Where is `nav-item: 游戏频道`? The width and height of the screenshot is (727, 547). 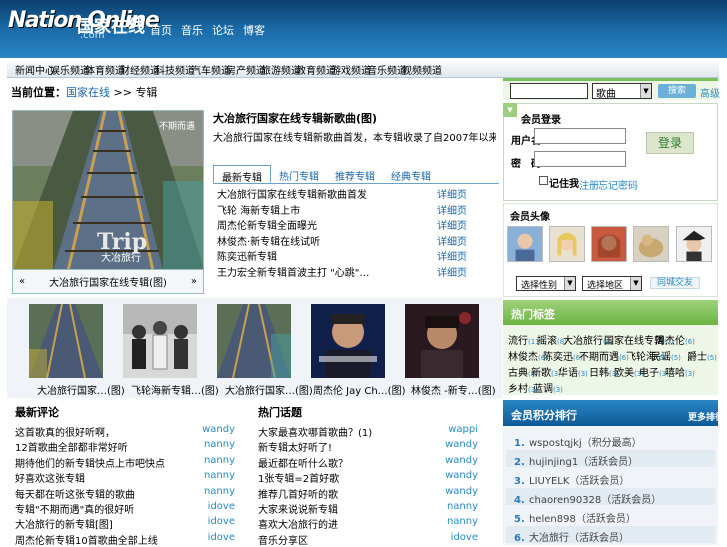
nav-item: 游戏频道 is located at coordinates (351, 69).